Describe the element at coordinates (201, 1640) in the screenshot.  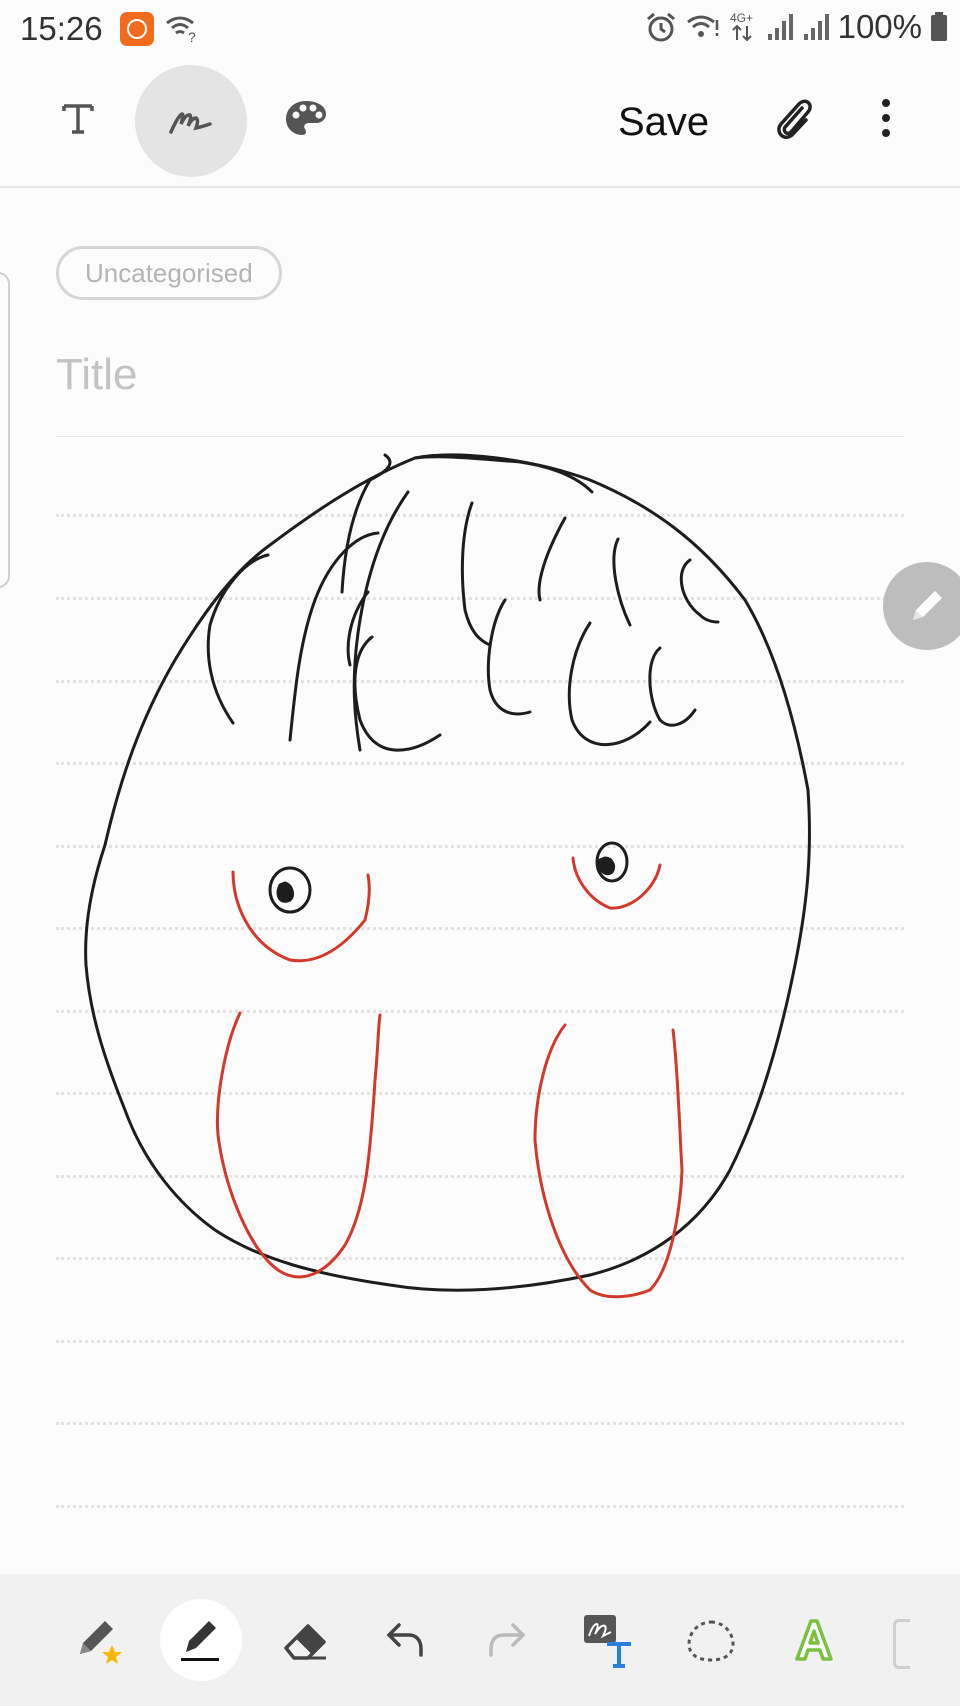
I see `pen-icon` at that location.